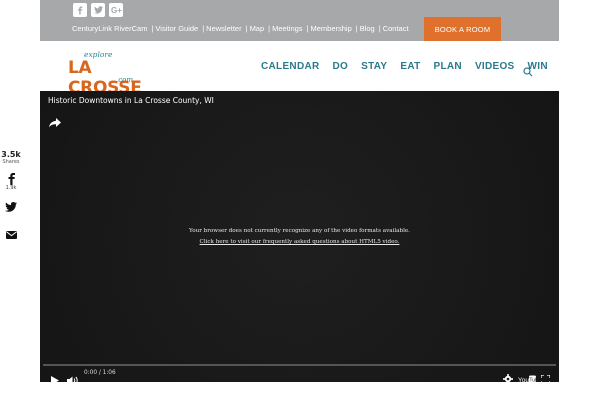 This screenshot has height=400, width=600. Describe the element at coordinates (545, 379) in the screenshot. I see `fullscreen-icon` at that location.